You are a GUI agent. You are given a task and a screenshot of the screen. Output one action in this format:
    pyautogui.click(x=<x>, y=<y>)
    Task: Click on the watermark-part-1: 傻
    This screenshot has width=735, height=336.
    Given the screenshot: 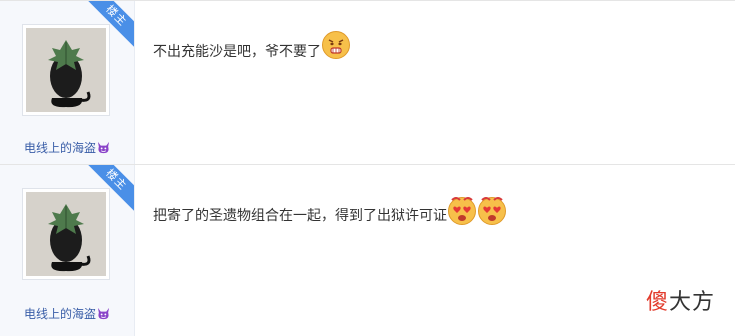 What is the action you would take?
    pyautogui.click(x=658, y=302)
    